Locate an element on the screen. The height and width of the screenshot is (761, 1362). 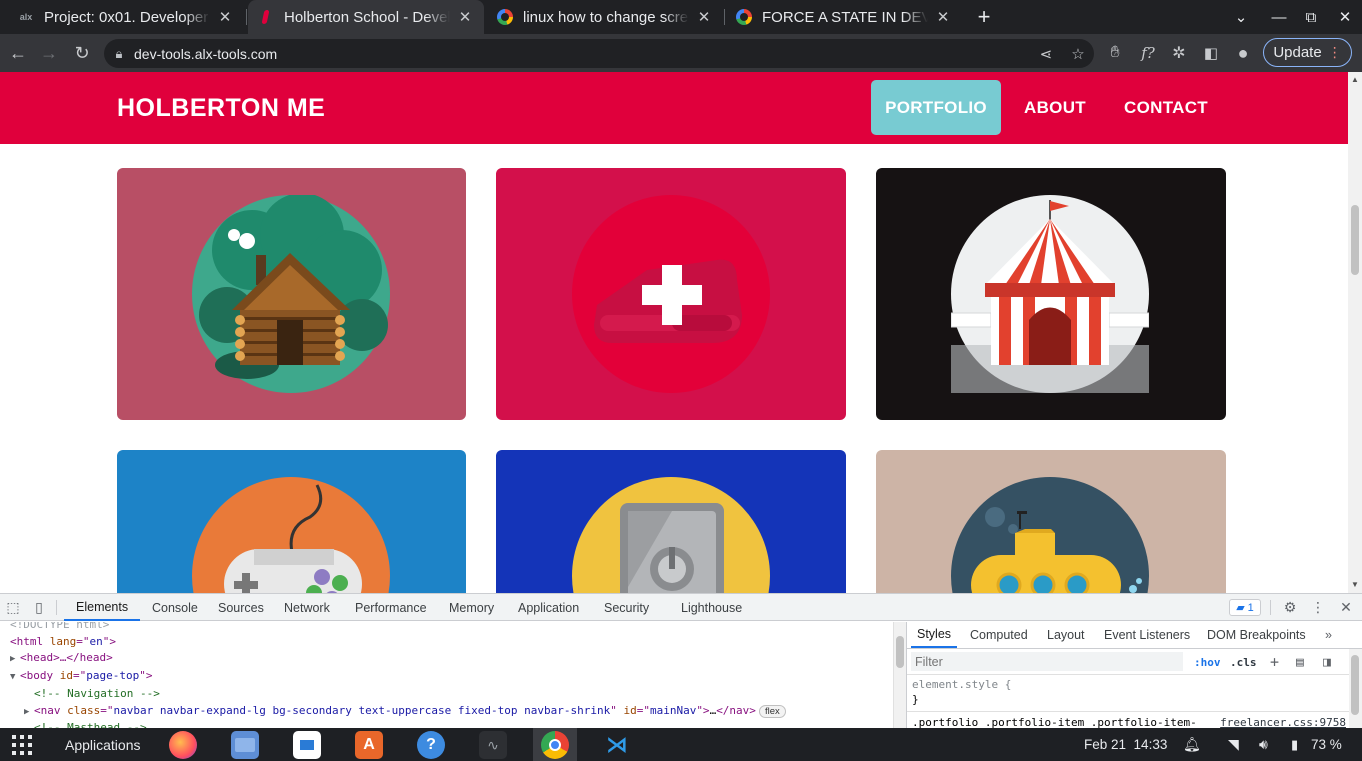
portfolio-item-safe is located at coordinates (671, 521).